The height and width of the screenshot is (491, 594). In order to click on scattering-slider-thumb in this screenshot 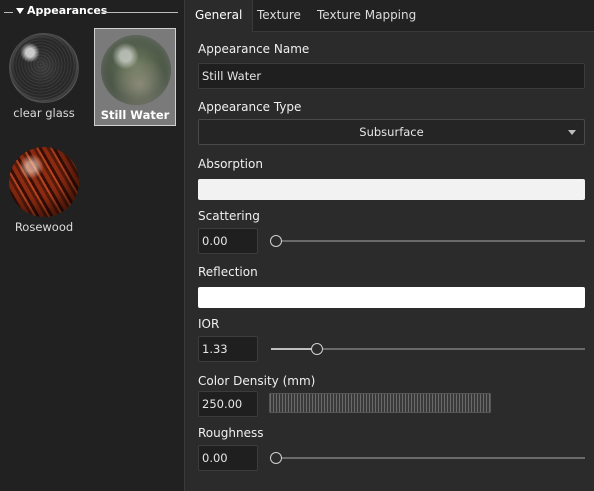, I will do `click(276, 241)`.